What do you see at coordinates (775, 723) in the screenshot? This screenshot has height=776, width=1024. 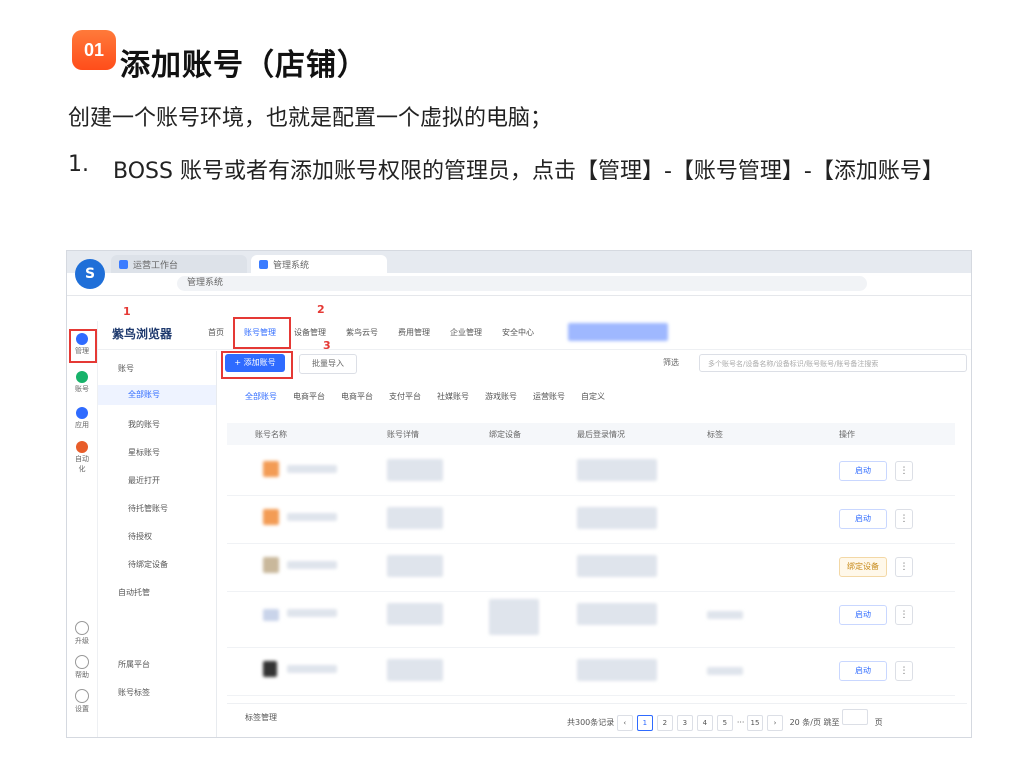 I see `next-page-button: ›` at bounding box center [775, 723].